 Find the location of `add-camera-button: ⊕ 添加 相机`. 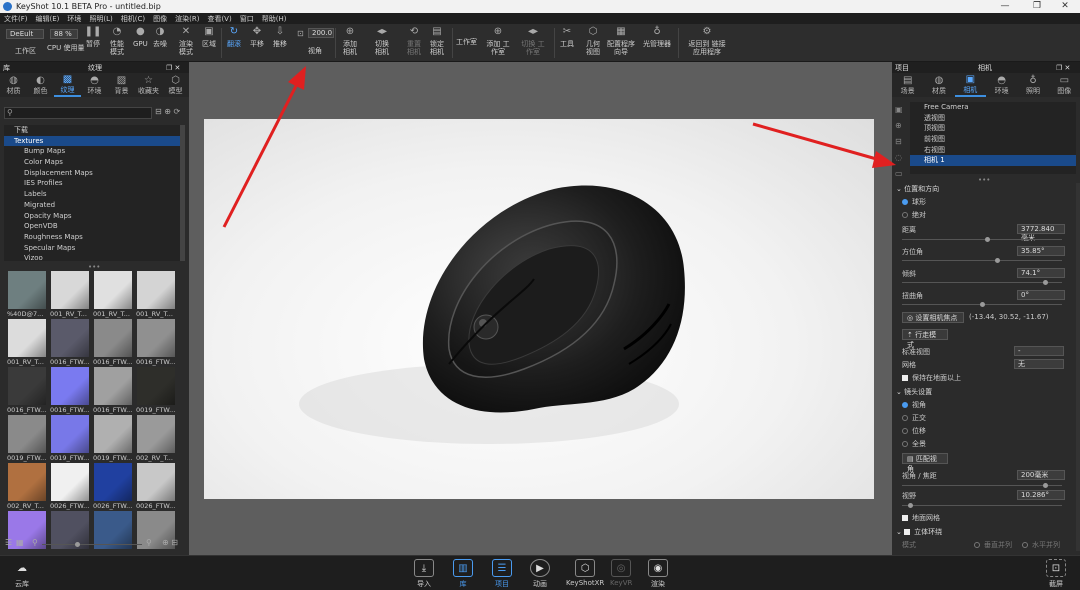

add-camera-button: ⊕ 添加 相机 is located at coordinates (350, 41).